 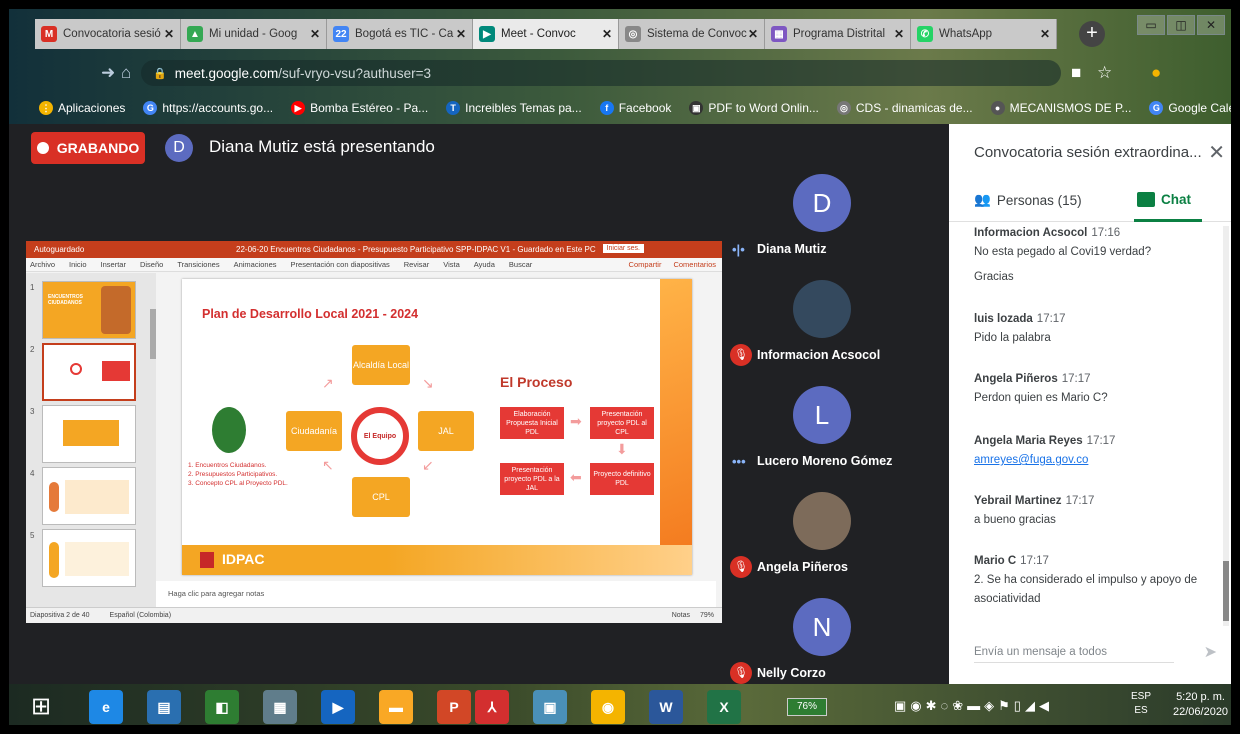 I want to click on ppt-menu-item: Inicio, so click(x=78, y=264).